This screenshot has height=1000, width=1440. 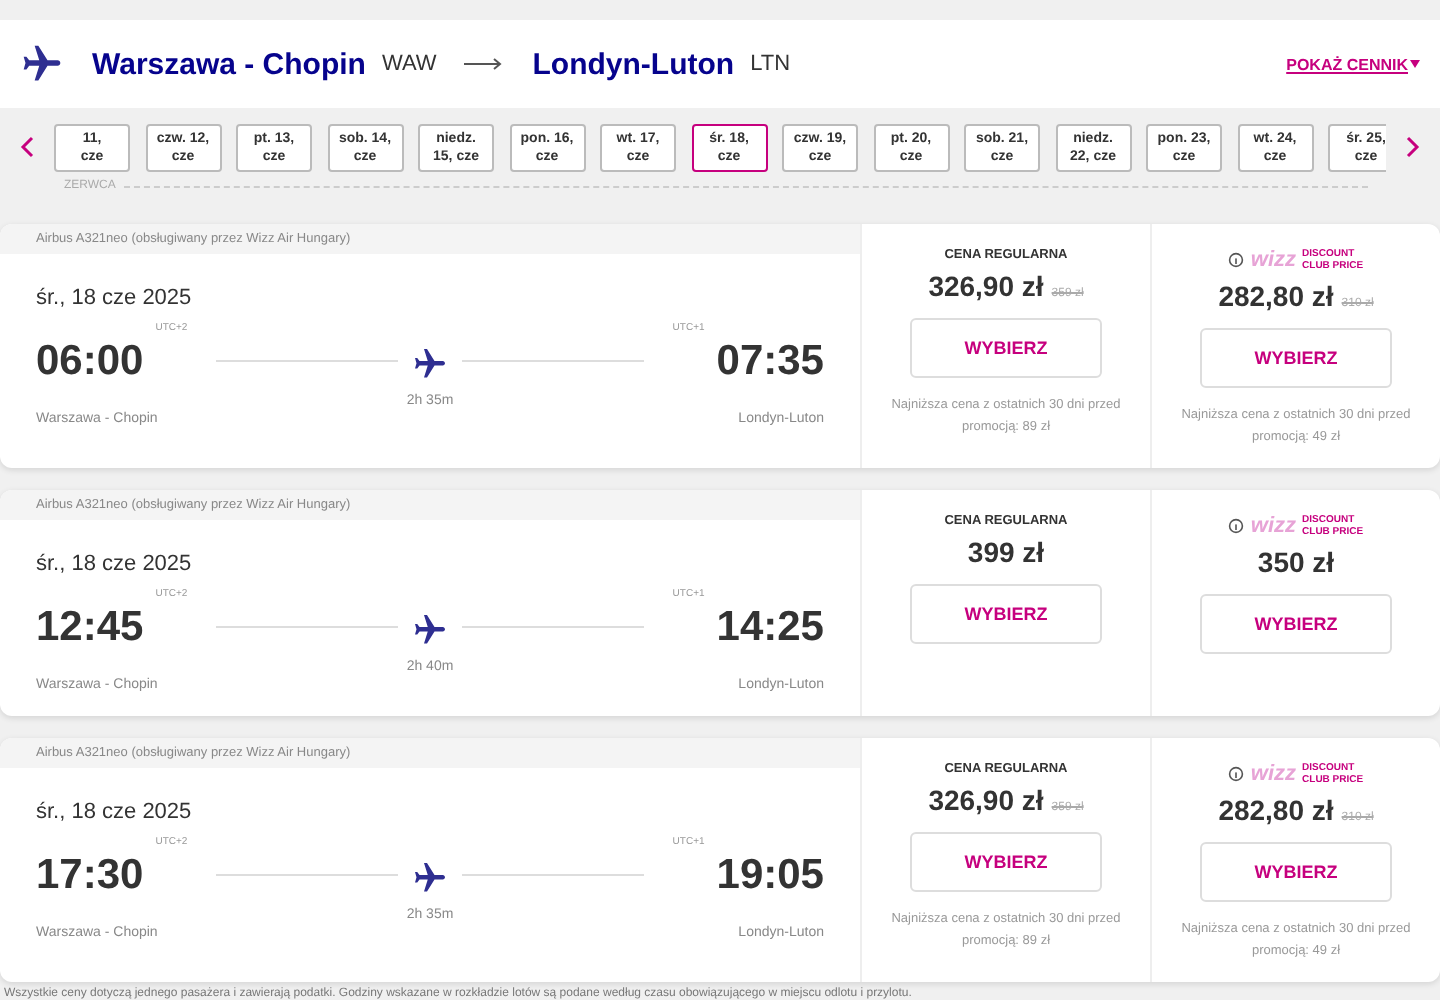 What do you see at coordinates (229, 64) in the screenshot?
I see `origin-city: Warszawa - Chopin` at bounding box center [229, 64].